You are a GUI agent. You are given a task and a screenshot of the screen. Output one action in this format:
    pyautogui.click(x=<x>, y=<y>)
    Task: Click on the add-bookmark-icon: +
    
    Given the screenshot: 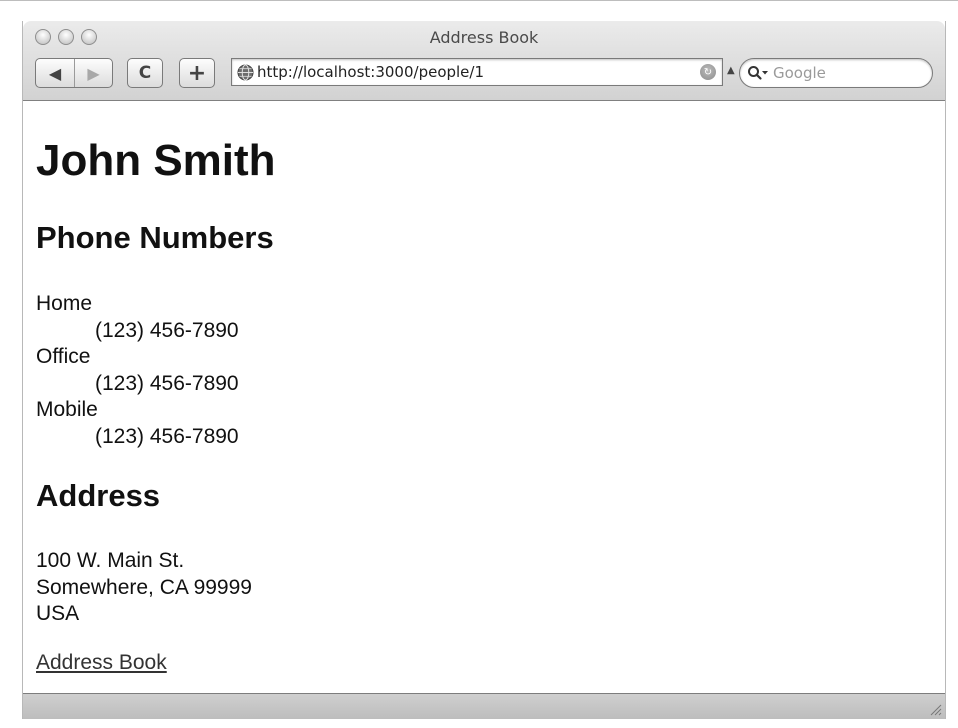 What is the action you would take?
    pyautogui.click(x=197, y=73)
    